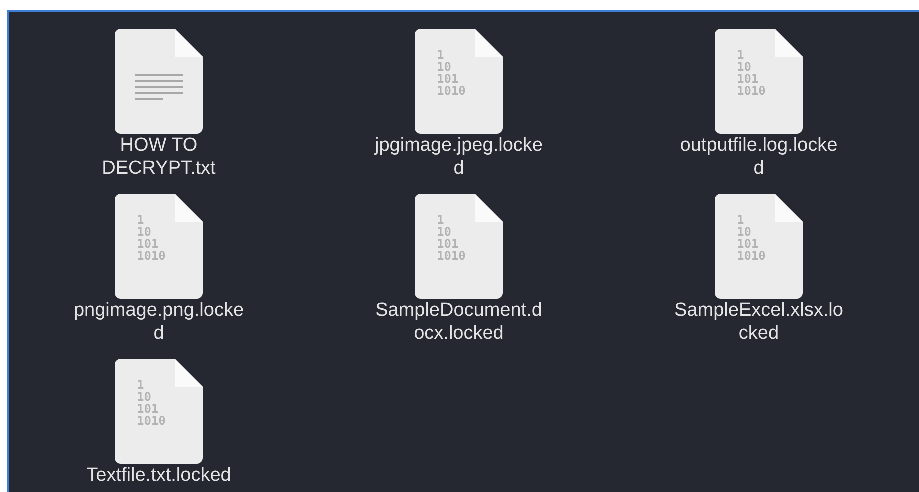 This screenshot has height=492, width=919. Describe the element at coordinates (759, 322) in the screenshot. I see `file-name: SampleExcel.xlsx.lo cked` at that location.